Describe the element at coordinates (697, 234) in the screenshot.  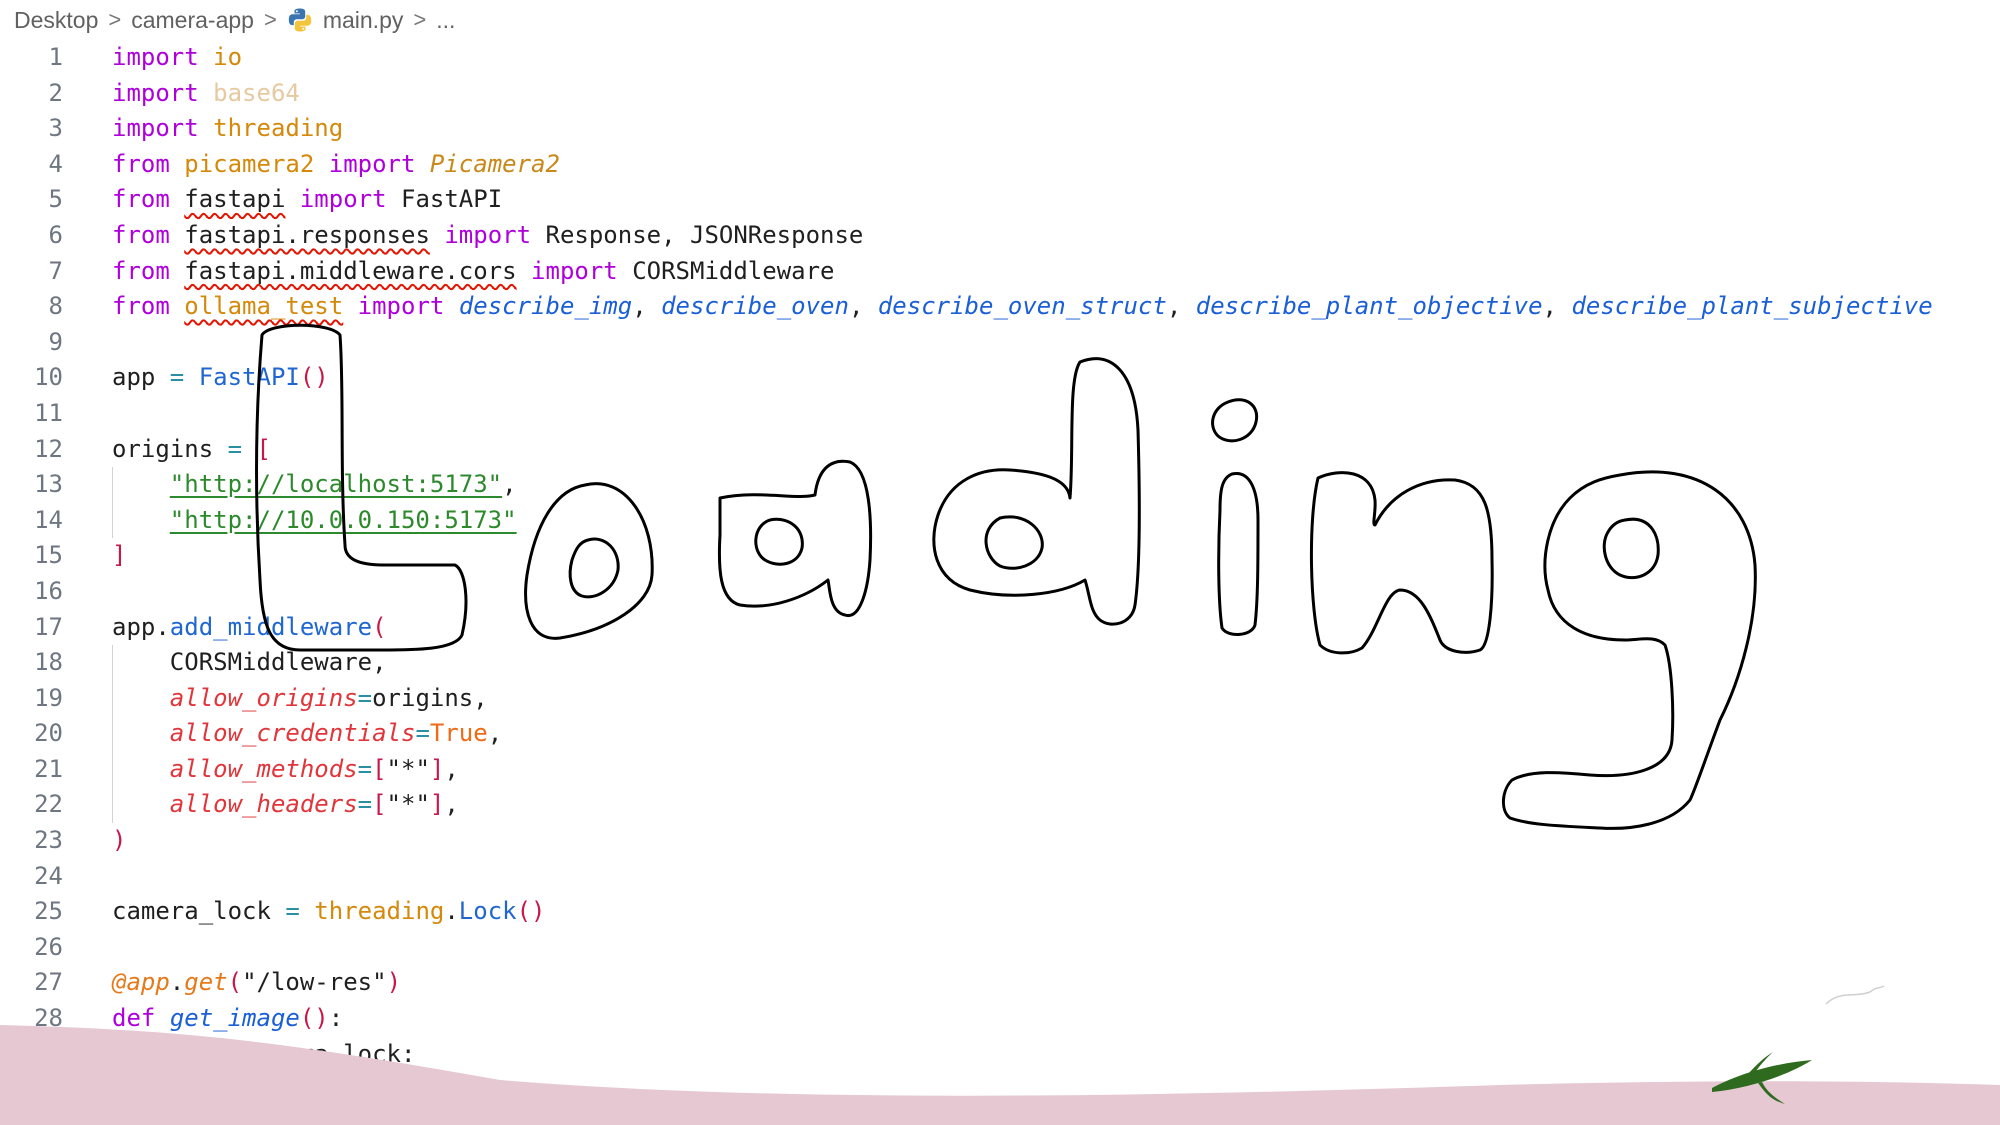
I see `code-token: Response, JSONResponse` at that location.